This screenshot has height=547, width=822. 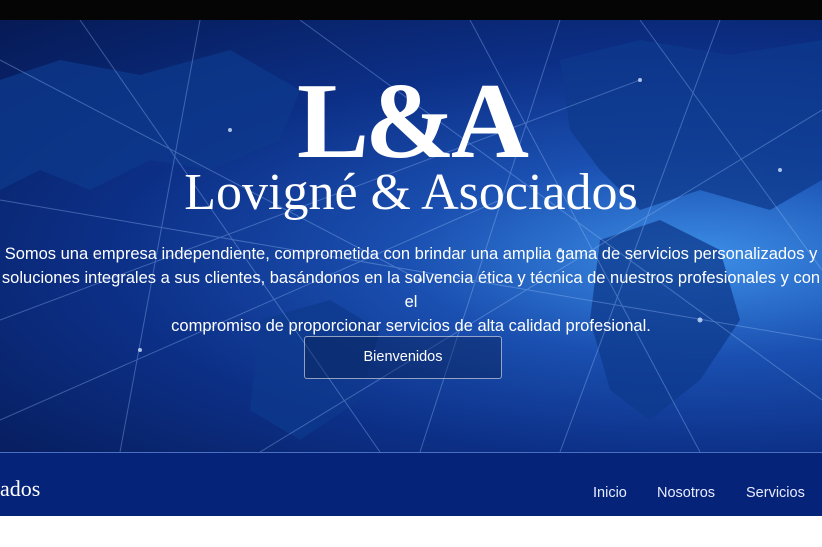 I want to click on nav-link-nosotros: Nosotros, so click(x=686, y=493).